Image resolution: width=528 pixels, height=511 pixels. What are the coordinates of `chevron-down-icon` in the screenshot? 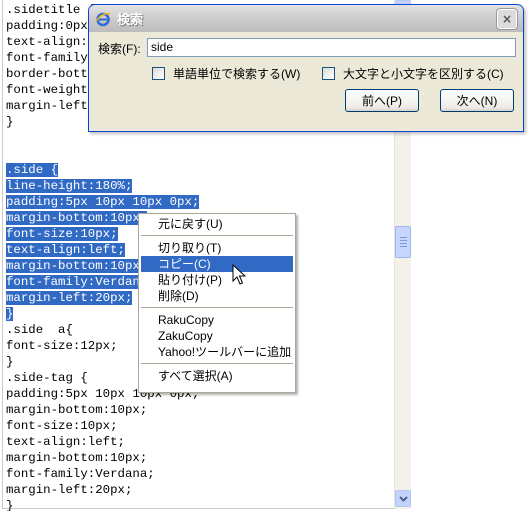 It's located at (403, 498).